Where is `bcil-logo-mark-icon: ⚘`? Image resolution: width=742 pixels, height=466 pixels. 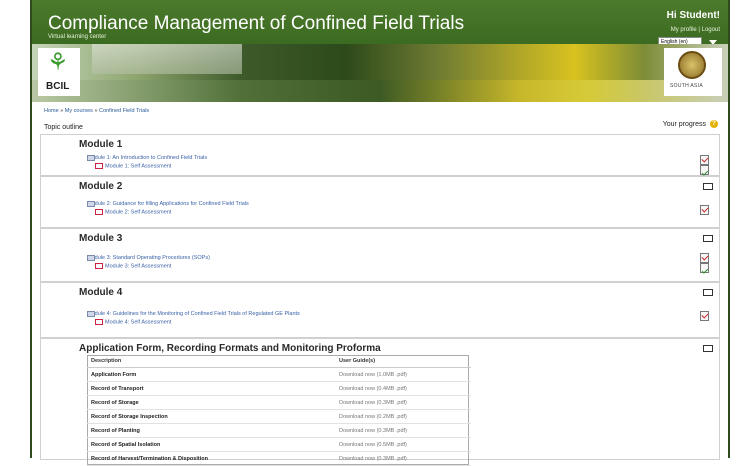
bcil-logo-mark-icon: ⚘ is located at coordinates (58, 62).